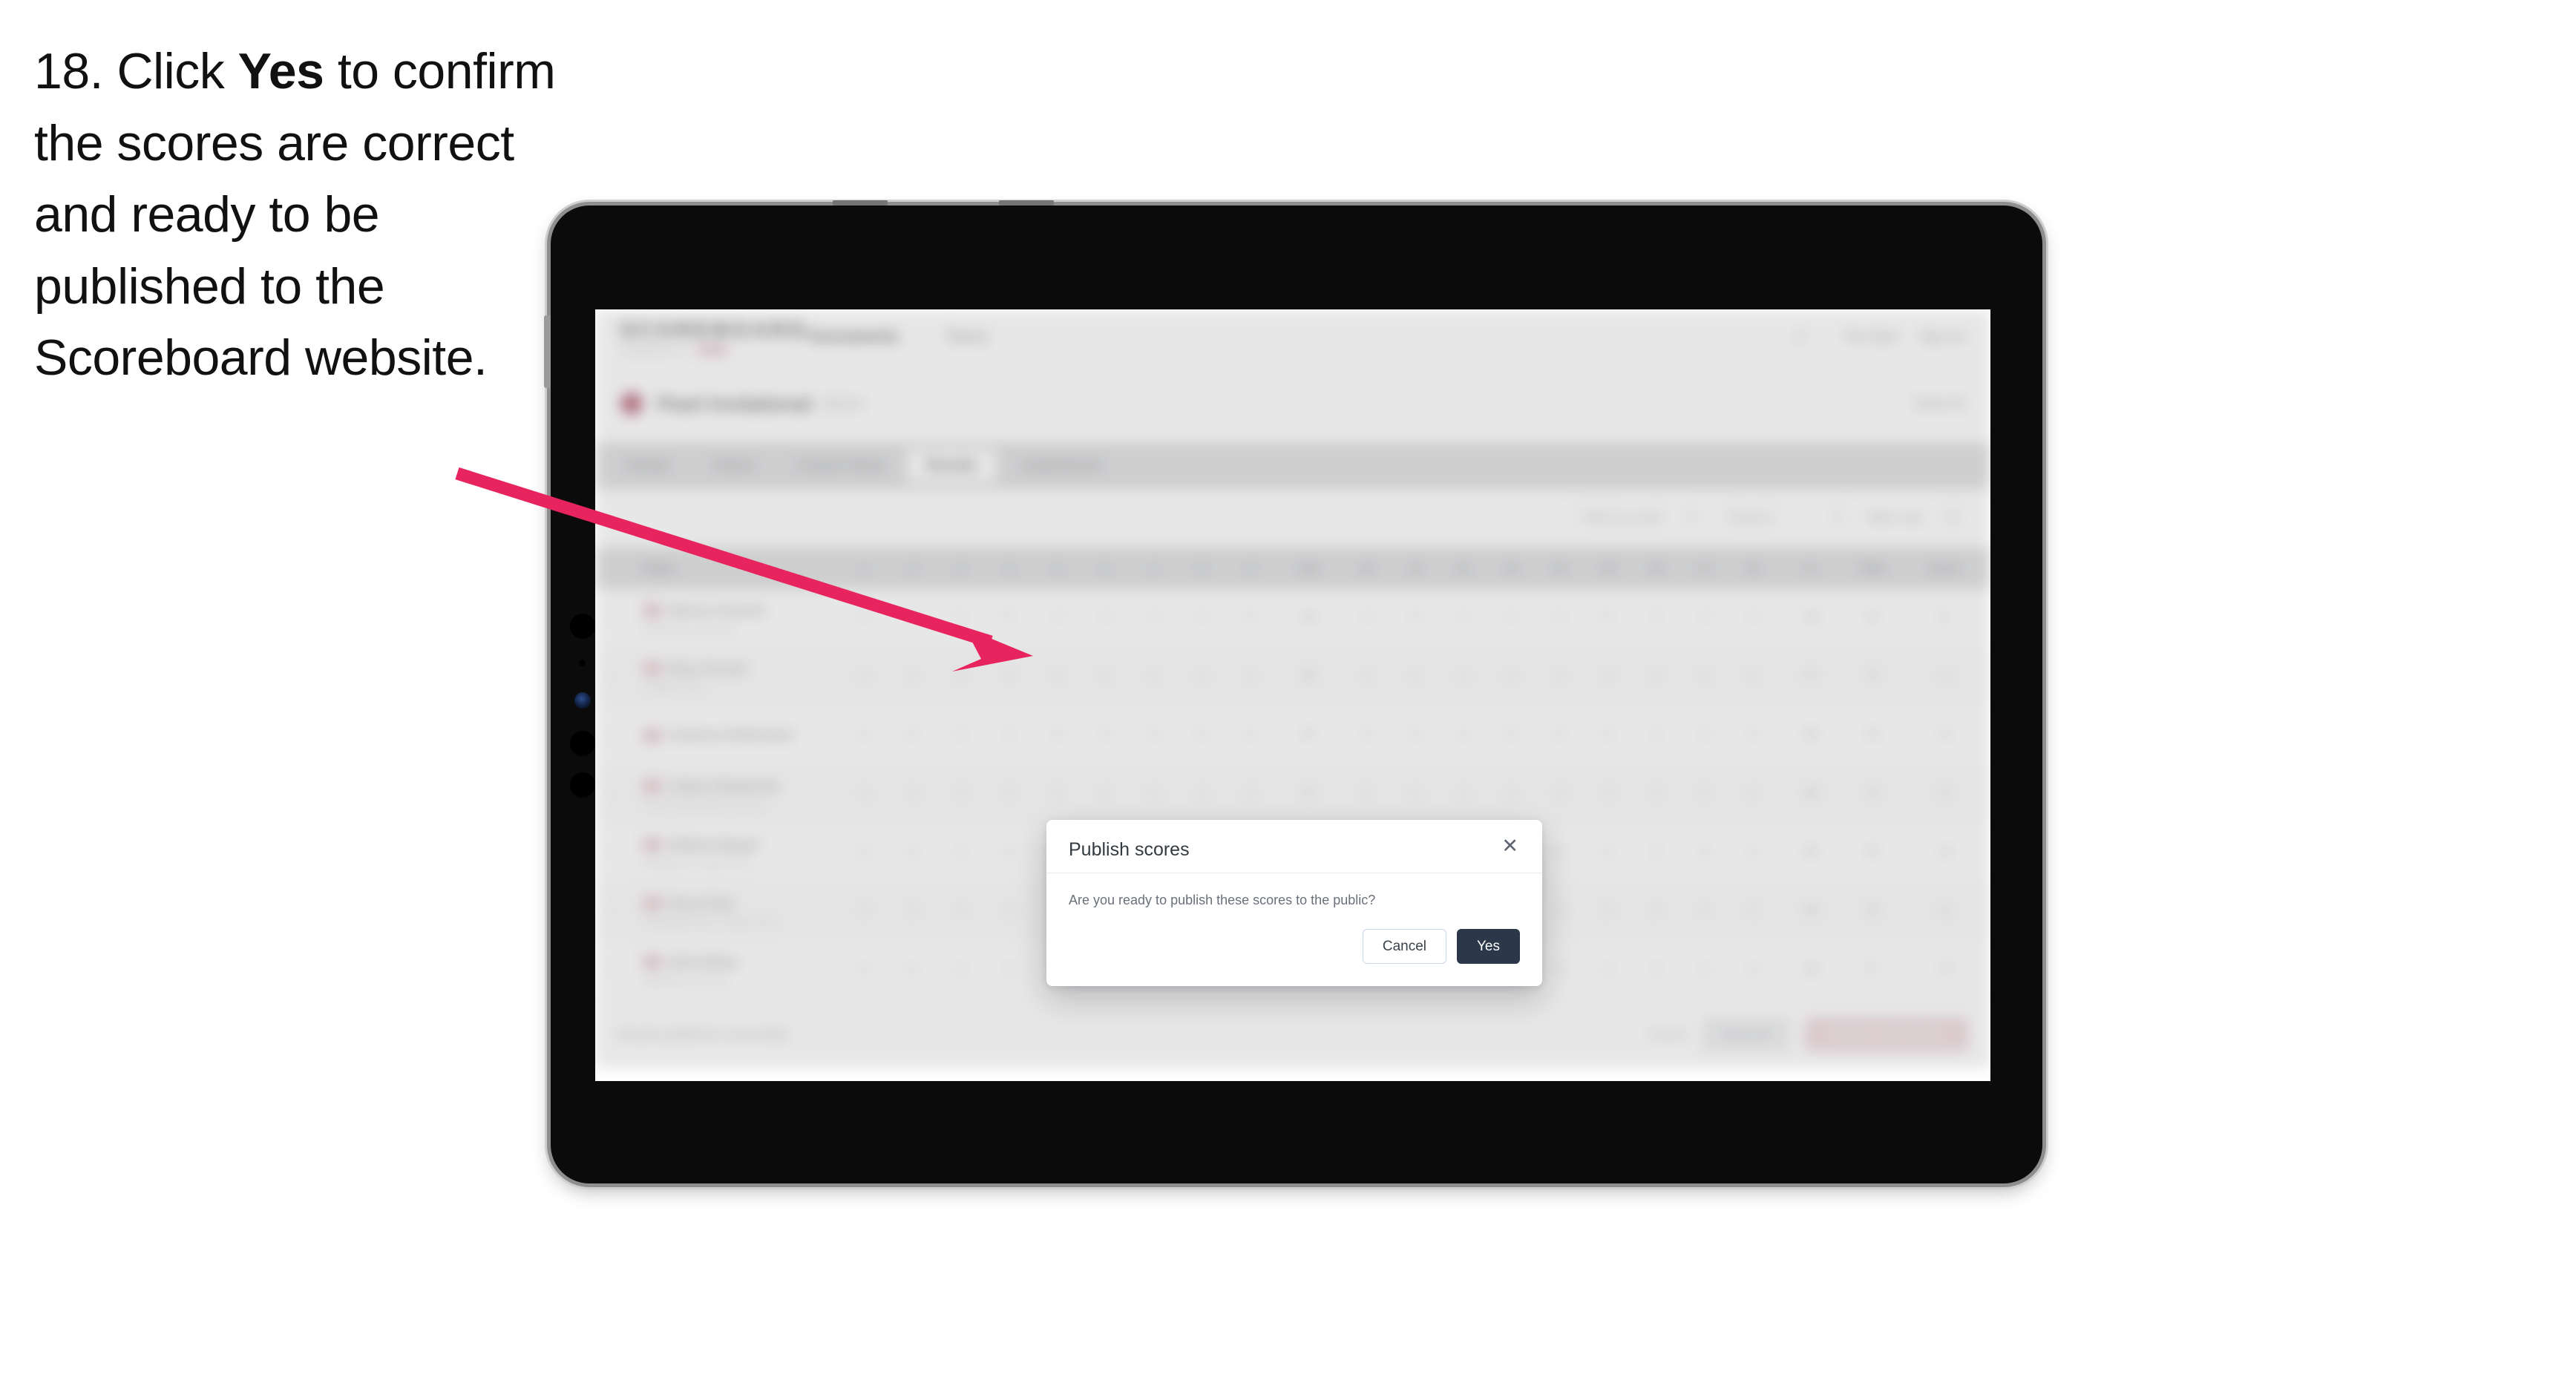 This screenshot has width=2576, height=1386. Describe the element at coordinates (1404, 946) in the screenshot. I see `cancel-button: Cancel` at that location.